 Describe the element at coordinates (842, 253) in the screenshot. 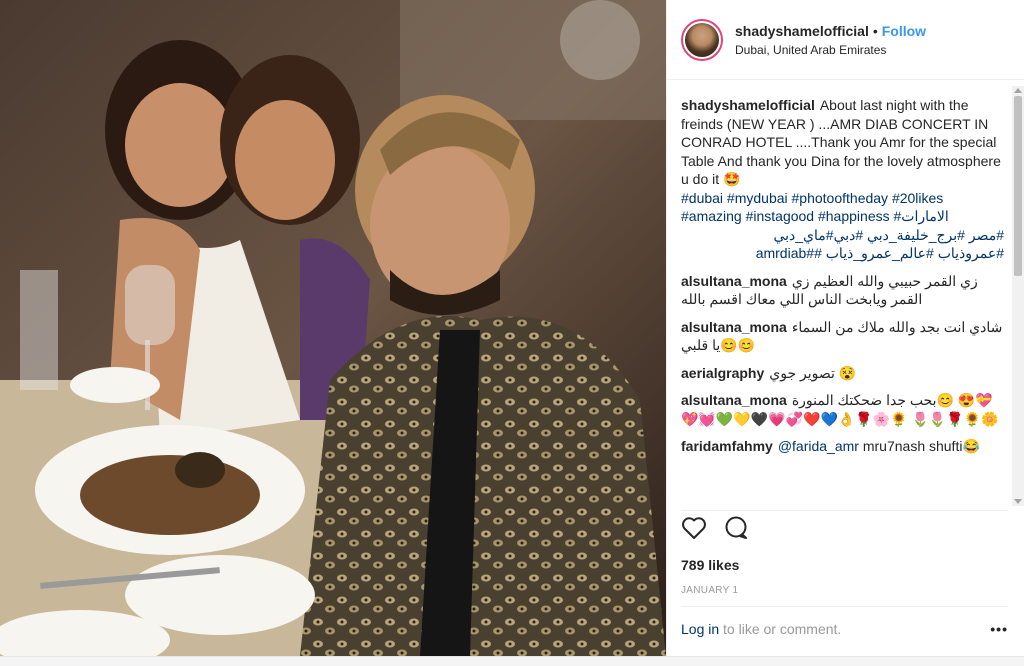

I see `caption-hashtags-4: #عمروذياب #عالم_عمرو_ذياب ##amrdiab` at that location.